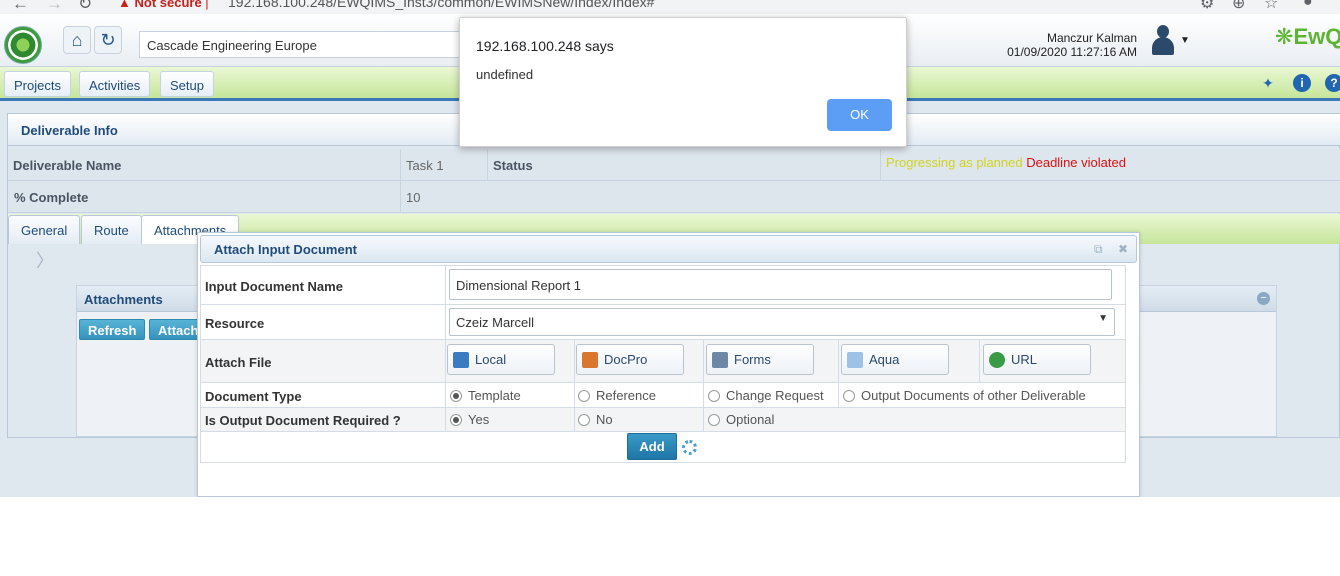 The image size is (1340, 576). Describe the element at coordinates (595, 419) in the screenshot. I see `required-no: No` at that location.